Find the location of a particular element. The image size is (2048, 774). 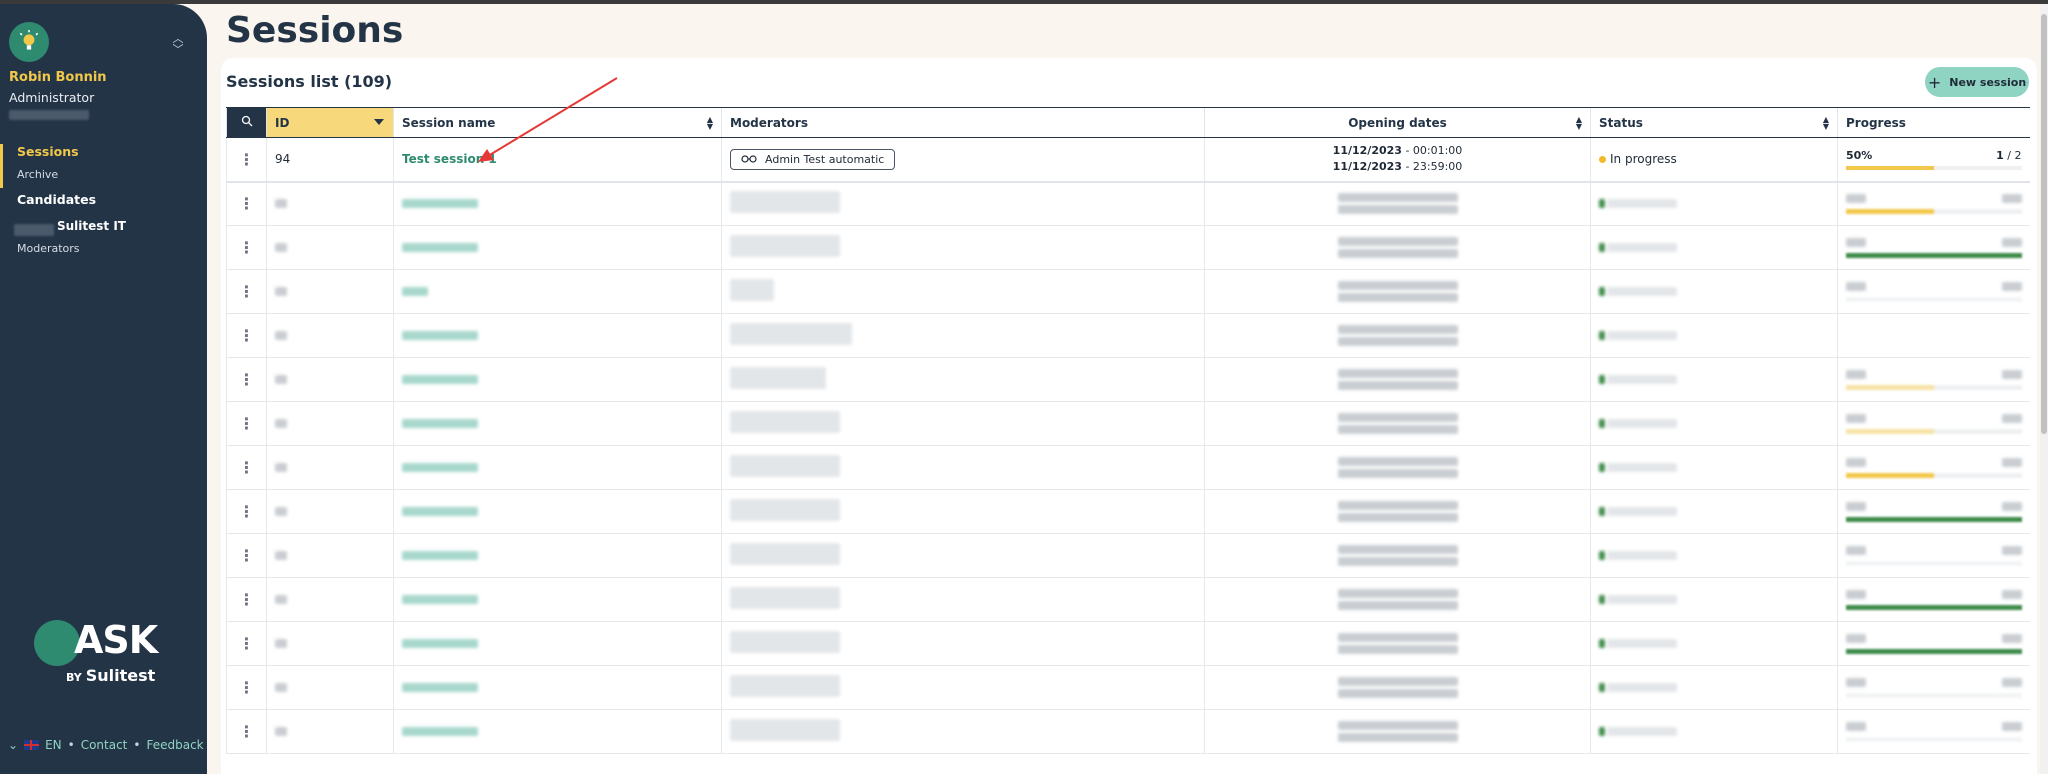

sidebar-expand-toggle: ︿ ﹀ is located at coordinates (178, 44).